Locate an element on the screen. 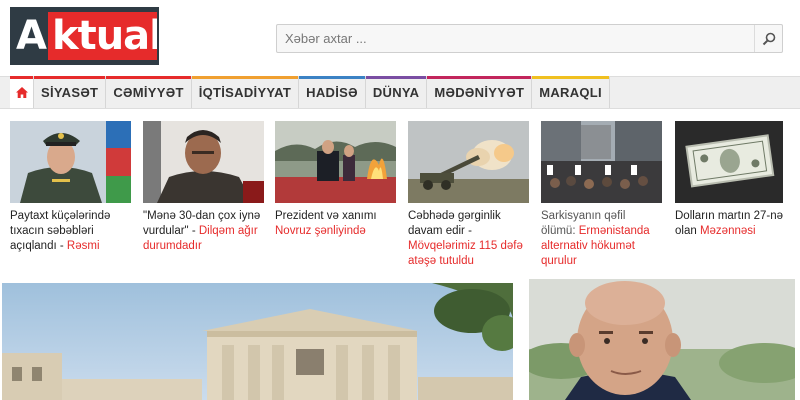 This screenshot has height=400, width=800. nav-item-label: SİYASƏT is located at coordinates (70, 92).